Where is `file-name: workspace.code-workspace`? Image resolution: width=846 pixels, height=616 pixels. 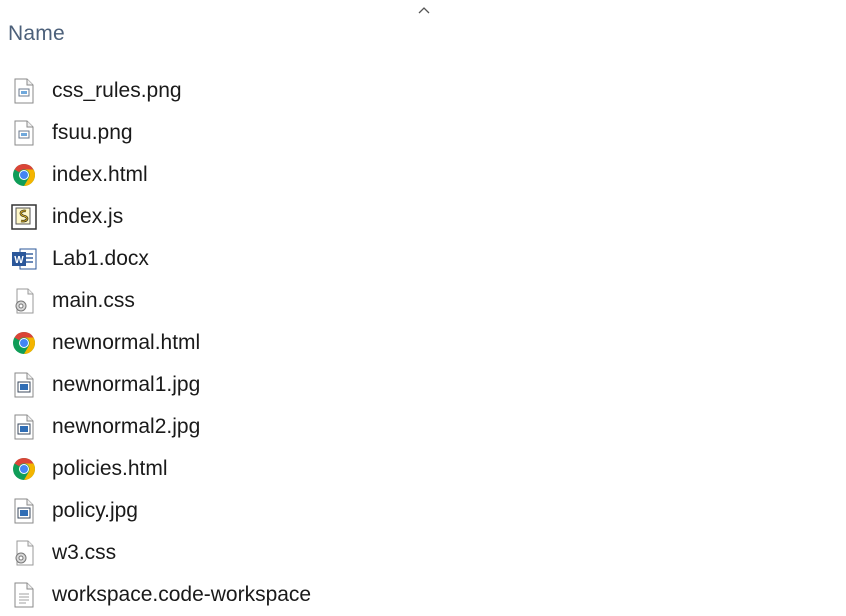 file-name: workspace.code-workspace is located at coordinates (182, 594).